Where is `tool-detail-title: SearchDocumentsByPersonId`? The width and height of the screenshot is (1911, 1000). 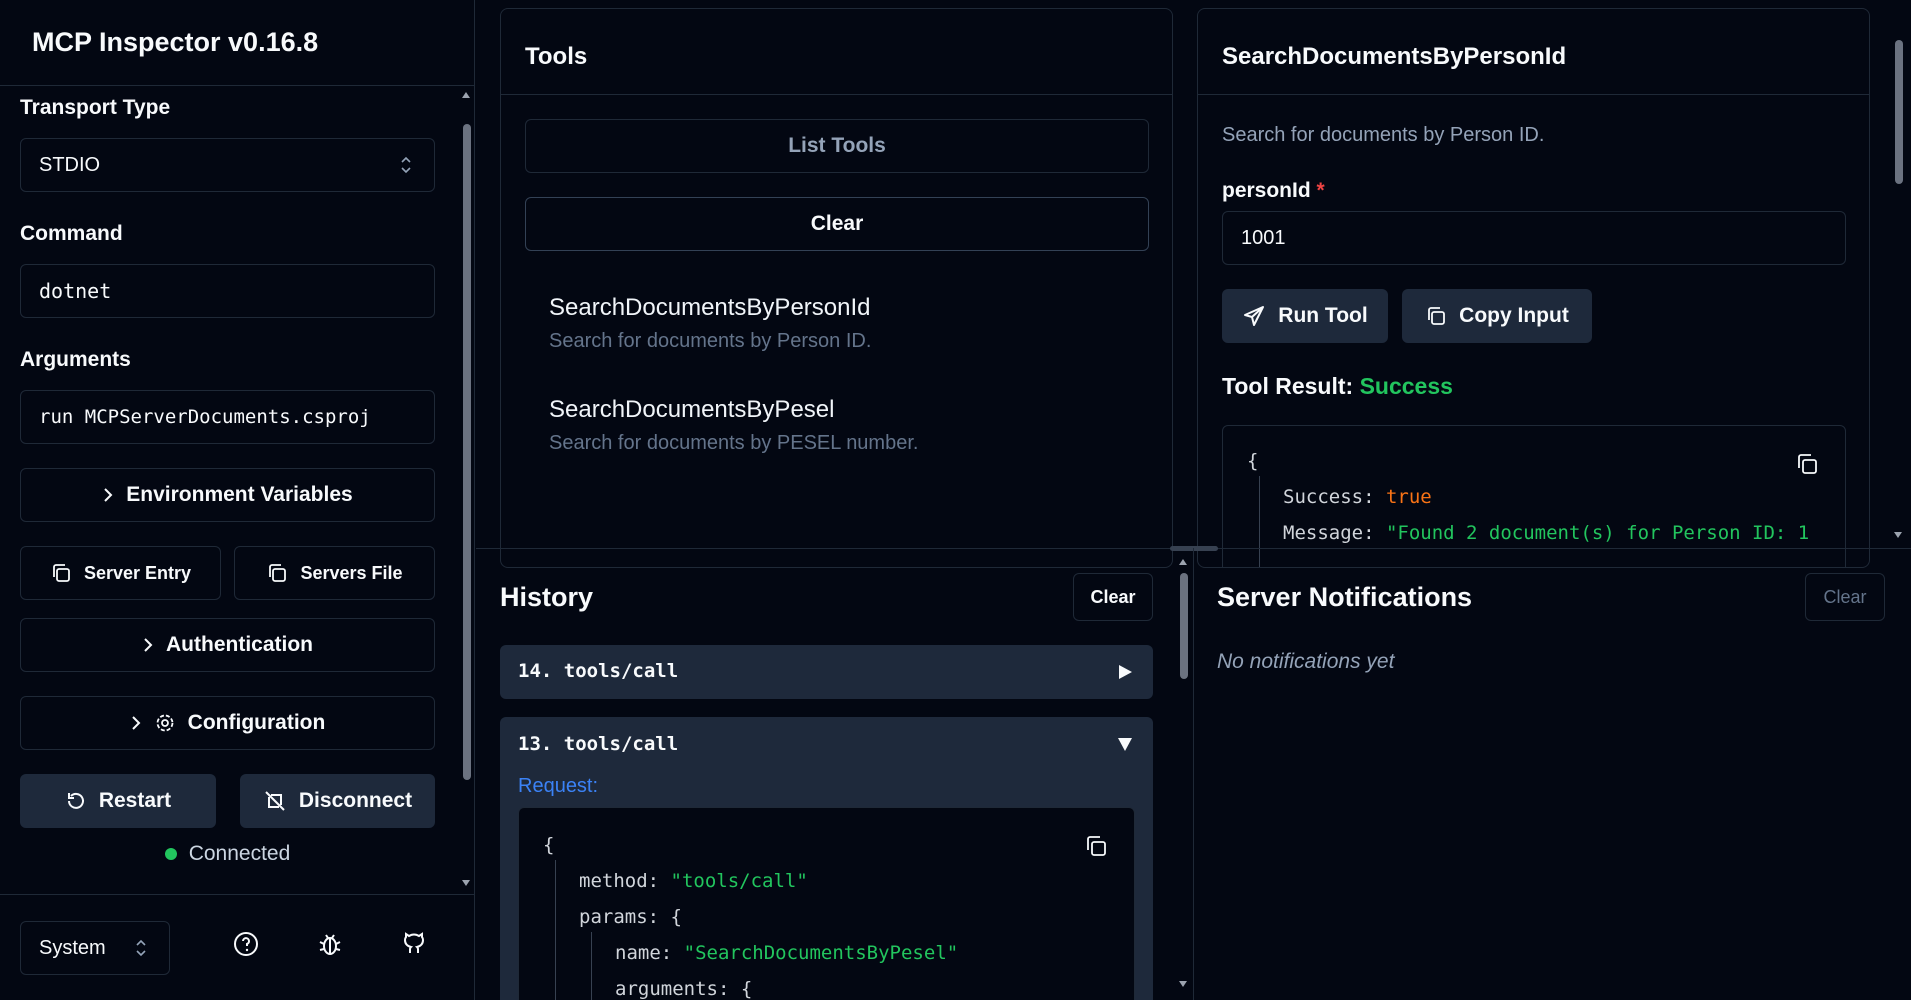 tool-detail-title: SearchDocumentsByPersonId is located at coordinates (1394, 56).